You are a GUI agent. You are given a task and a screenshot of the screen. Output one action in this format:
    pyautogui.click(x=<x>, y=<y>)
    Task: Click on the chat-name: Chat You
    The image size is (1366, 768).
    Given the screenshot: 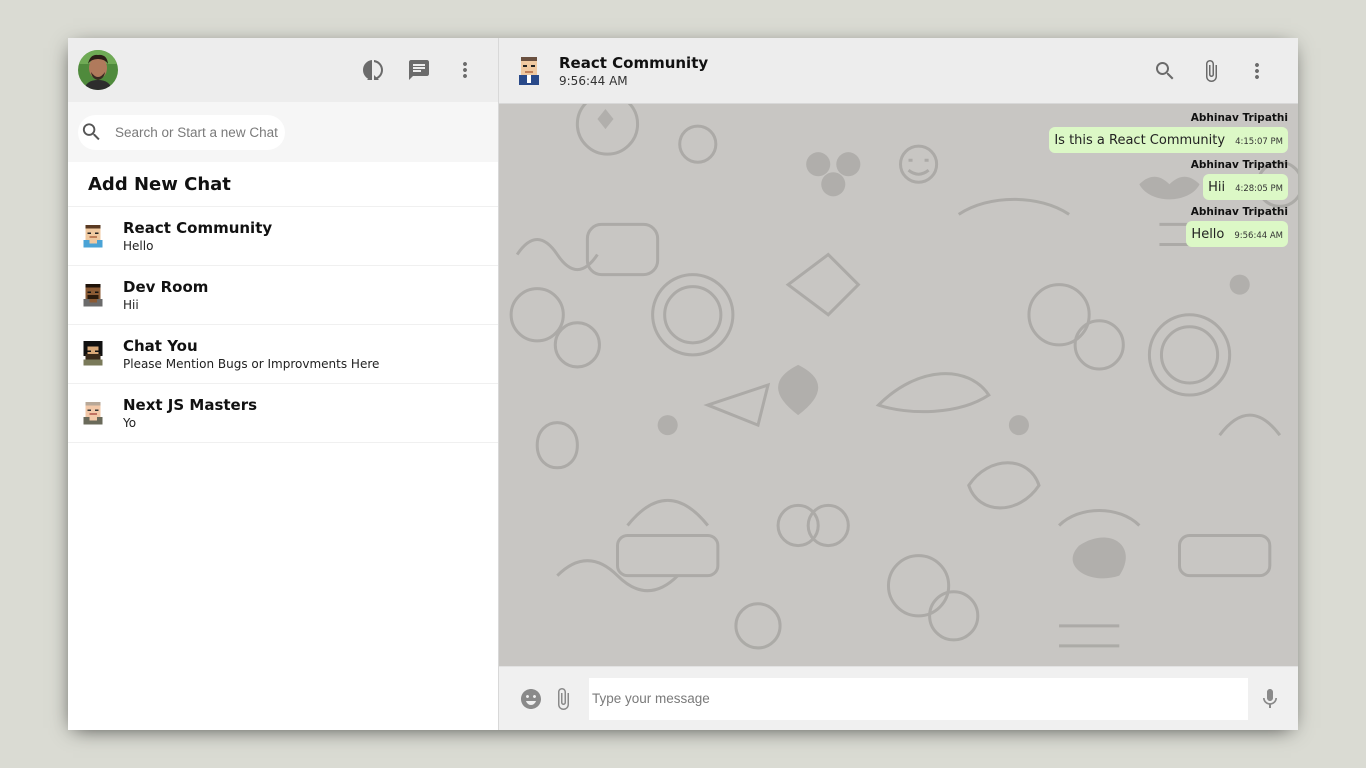 What is the action you would take?
    pyautogui.click(x=160, y=346)
    